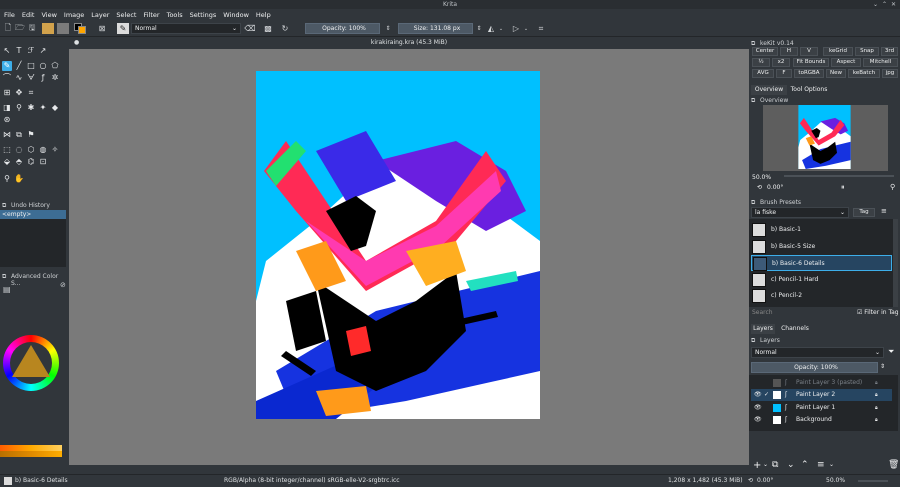 Image resolution: width=900 pixels, height=487 pixels. What do you see at coordinates (821, 465) in the screenshot?
I see `layer-properties-icon: ≡` at bounding box center [821, 465].